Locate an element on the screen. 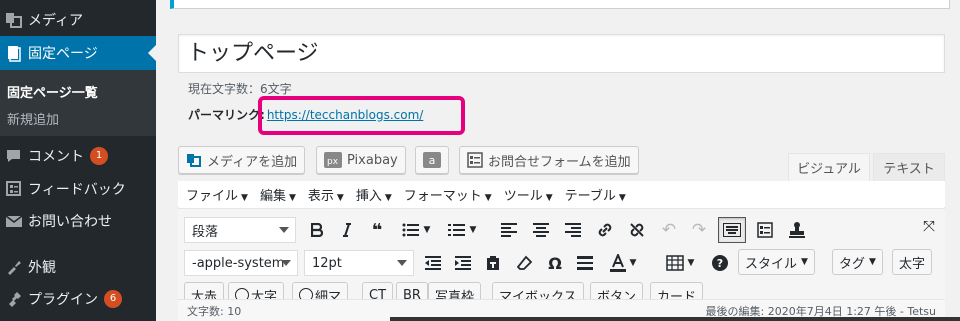  align-center-icon is located at coordinates (541, 230).